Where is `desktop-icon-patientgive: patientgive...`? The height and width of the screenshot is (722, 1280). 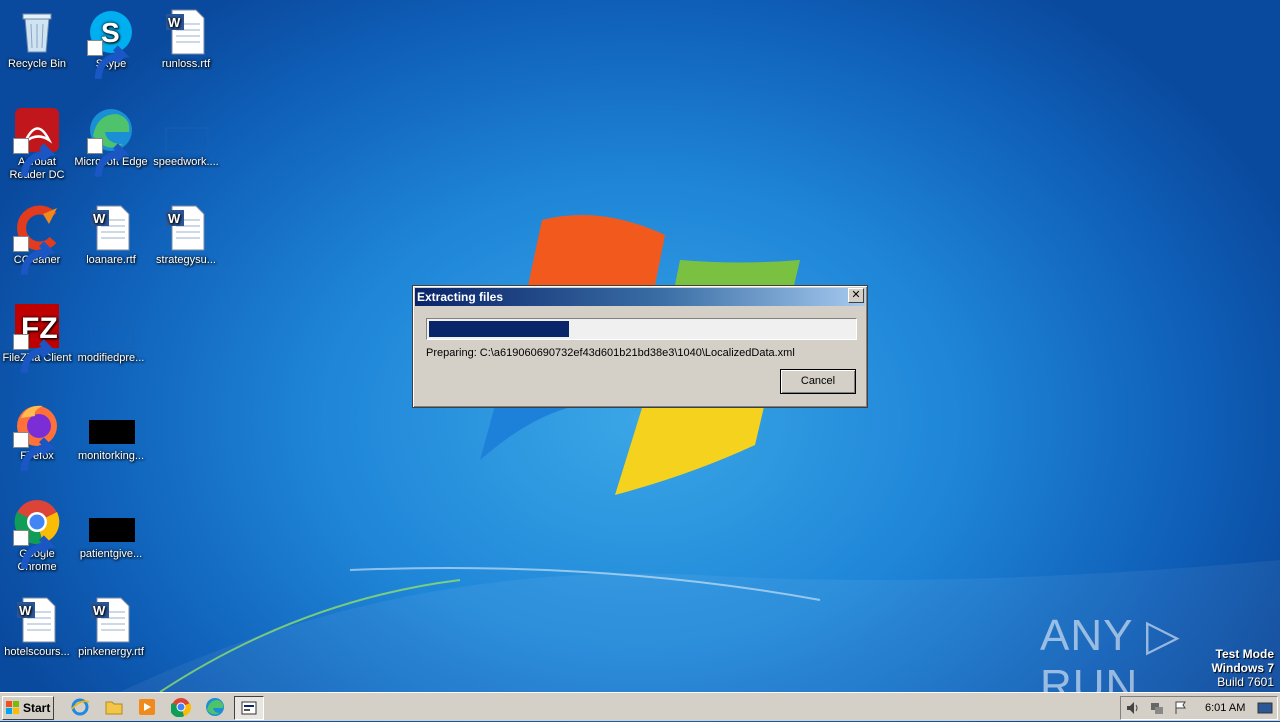 desktop-icon-patientgive: patientgive... is located at coordinates (111, 529).